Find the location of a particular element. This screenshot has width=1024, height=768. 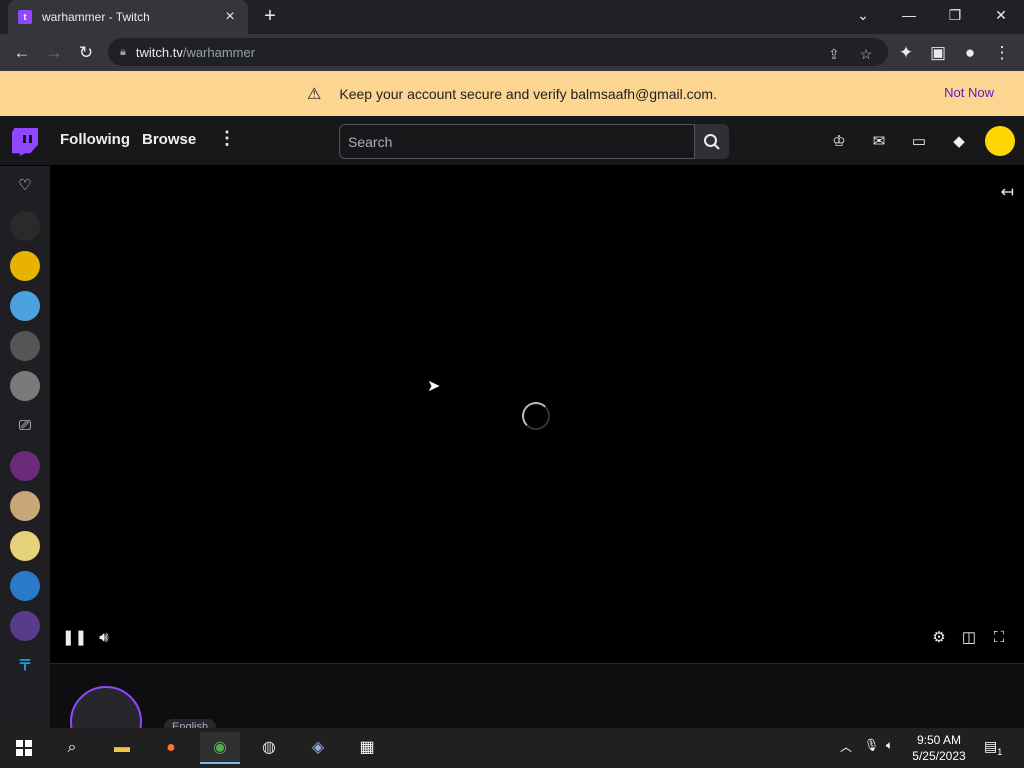

notification-count: 1 is located at coordinates (1000, 751).